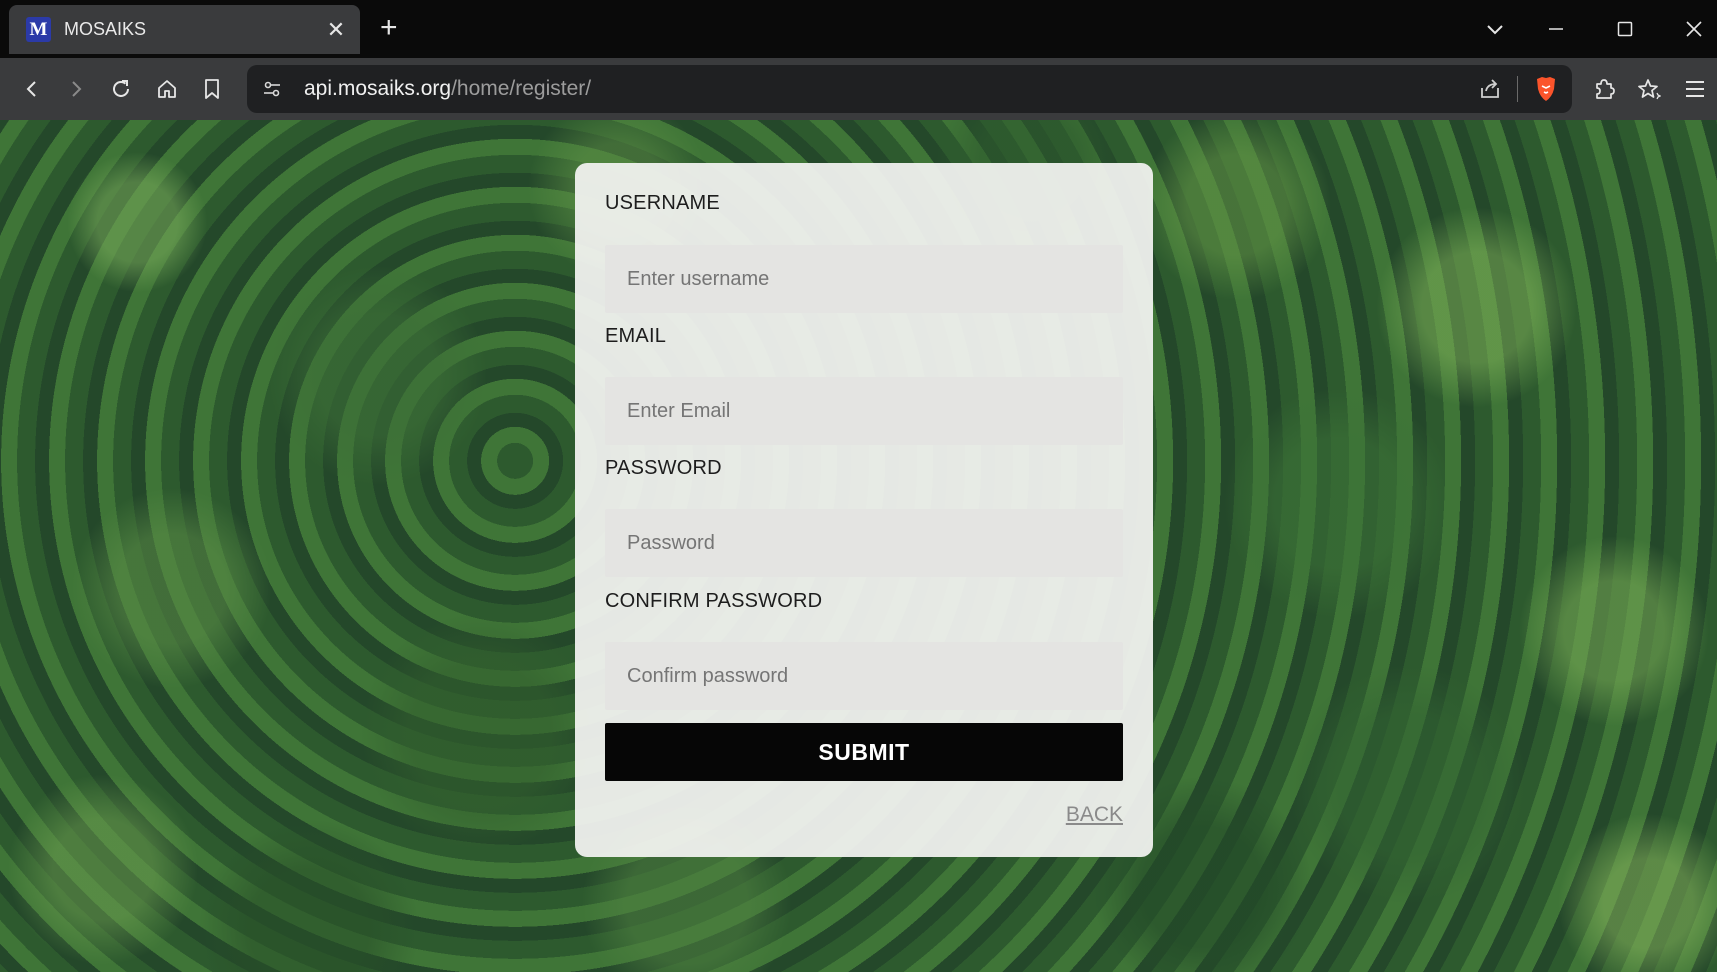 This screenshot has width=1717, height=972. I want to click on close-window-icon, so click(1694, 29).